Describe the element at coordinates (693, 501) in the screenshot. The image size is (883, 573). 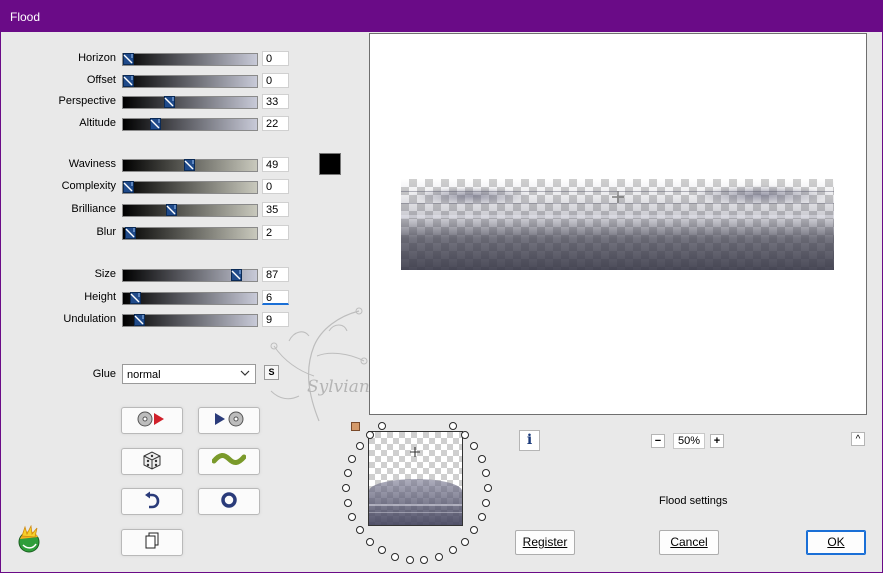
I see `status-text: Flood settings` at that location.